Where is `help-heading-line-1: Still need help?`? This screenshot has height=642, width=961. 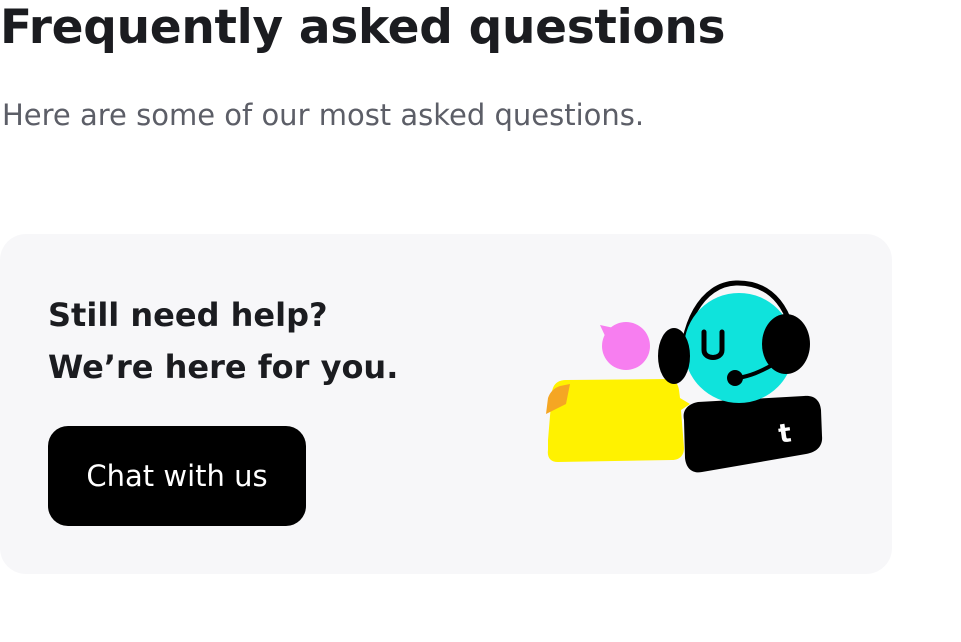
help-heading-line-1: Still need help? is located at coordinates (188, 315).